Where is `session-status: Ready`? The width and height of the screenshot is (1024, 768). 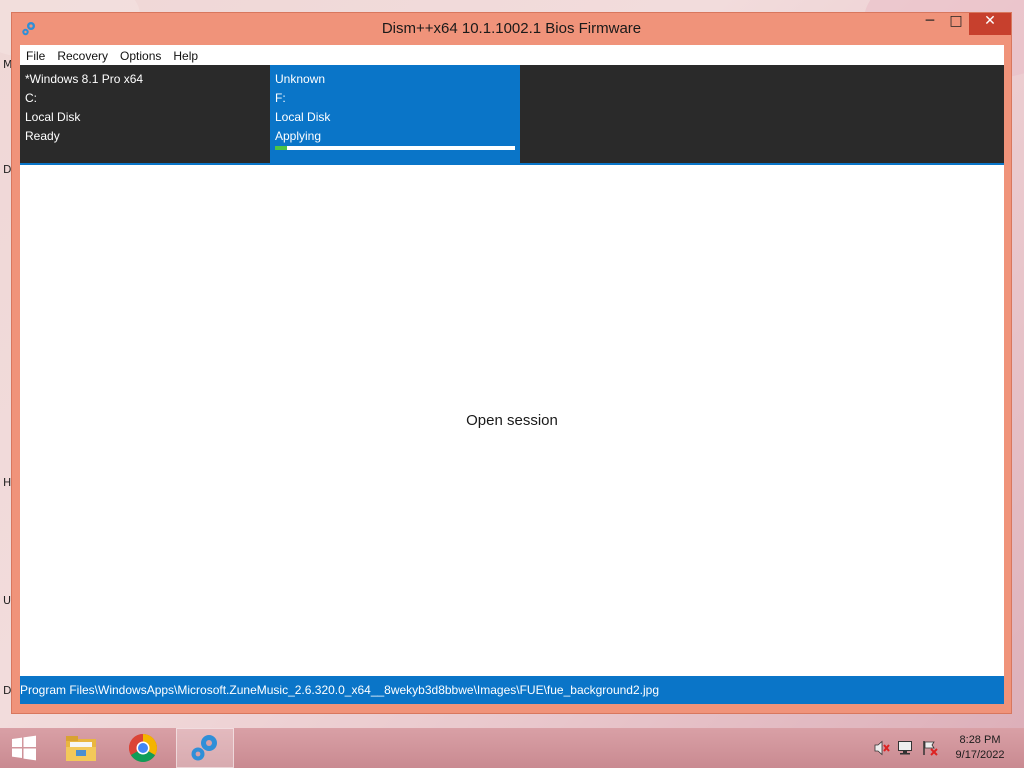
session-status: Ready is located at coordinates (42, 136).